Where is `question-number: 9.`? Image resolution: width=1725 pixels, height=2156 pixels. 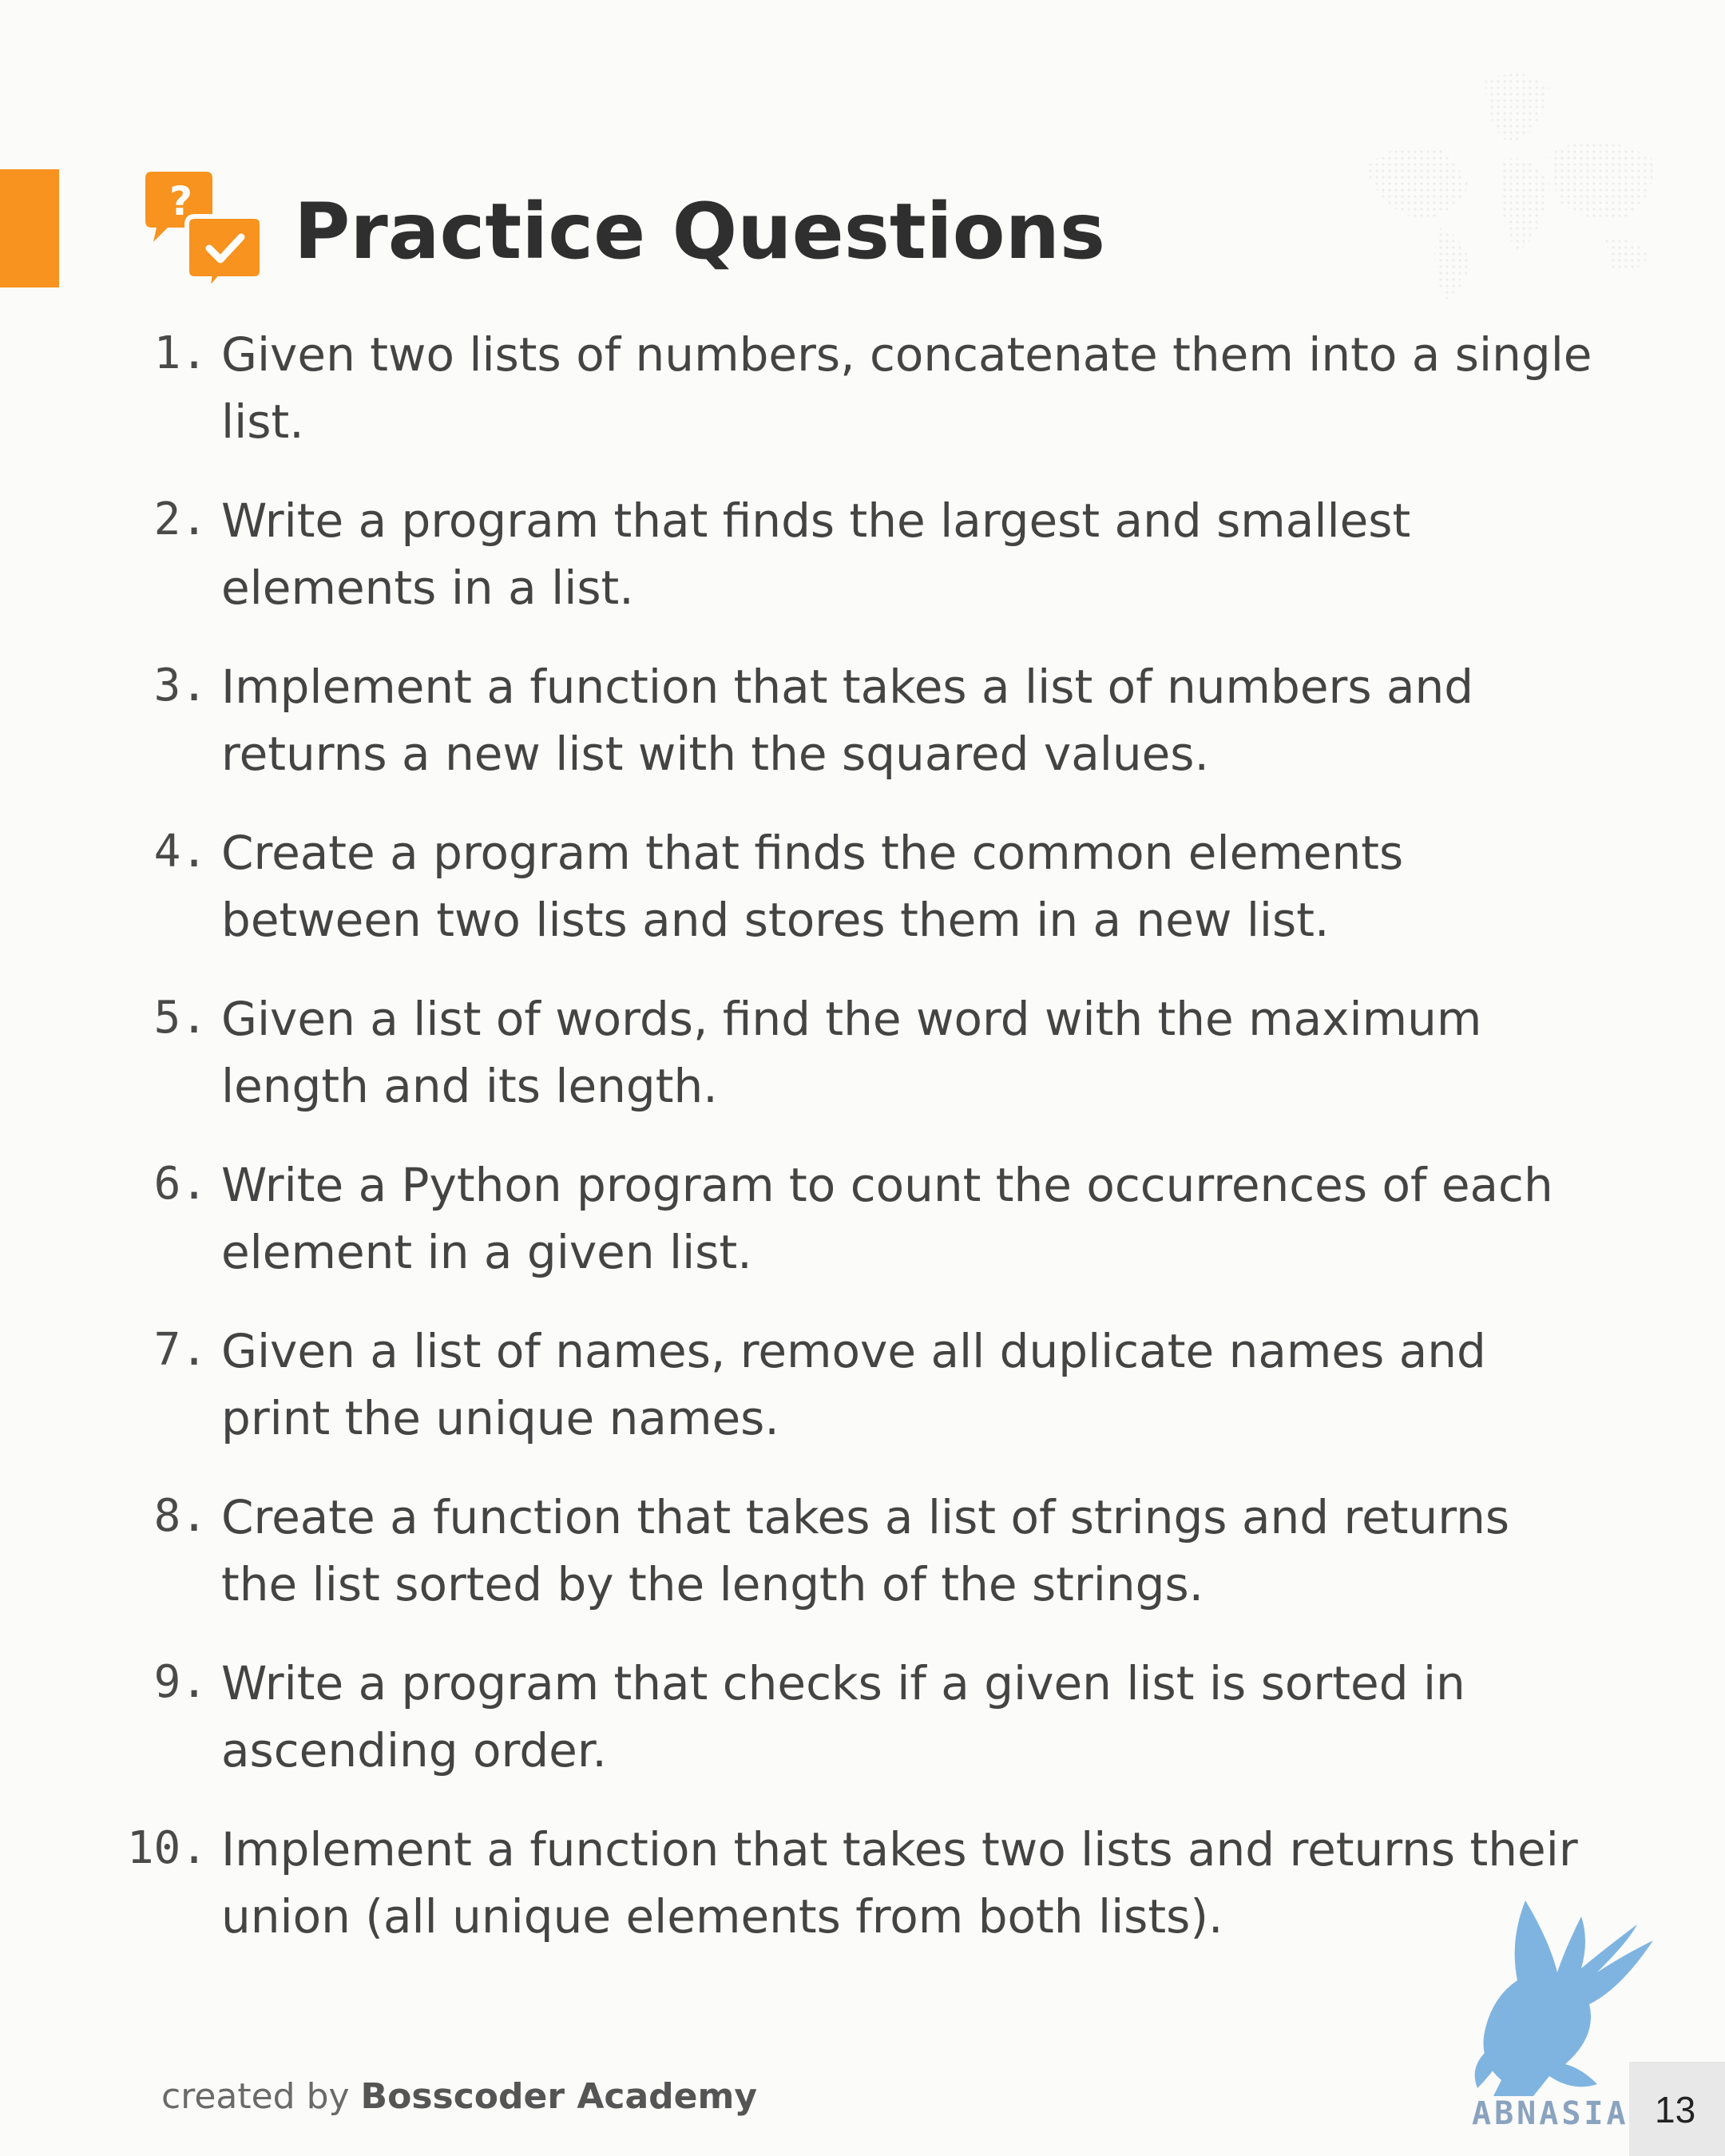
question-number: 9. is located at coordinates (181, 1682).